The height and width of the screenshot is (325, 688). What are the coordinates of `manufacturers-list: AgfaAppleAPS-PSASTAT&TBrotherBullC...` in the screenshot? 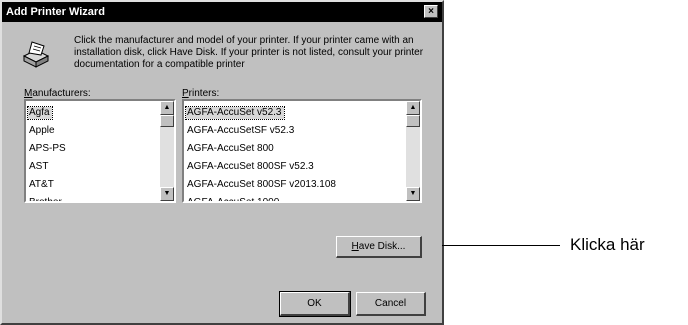 It's located at (92, 152).